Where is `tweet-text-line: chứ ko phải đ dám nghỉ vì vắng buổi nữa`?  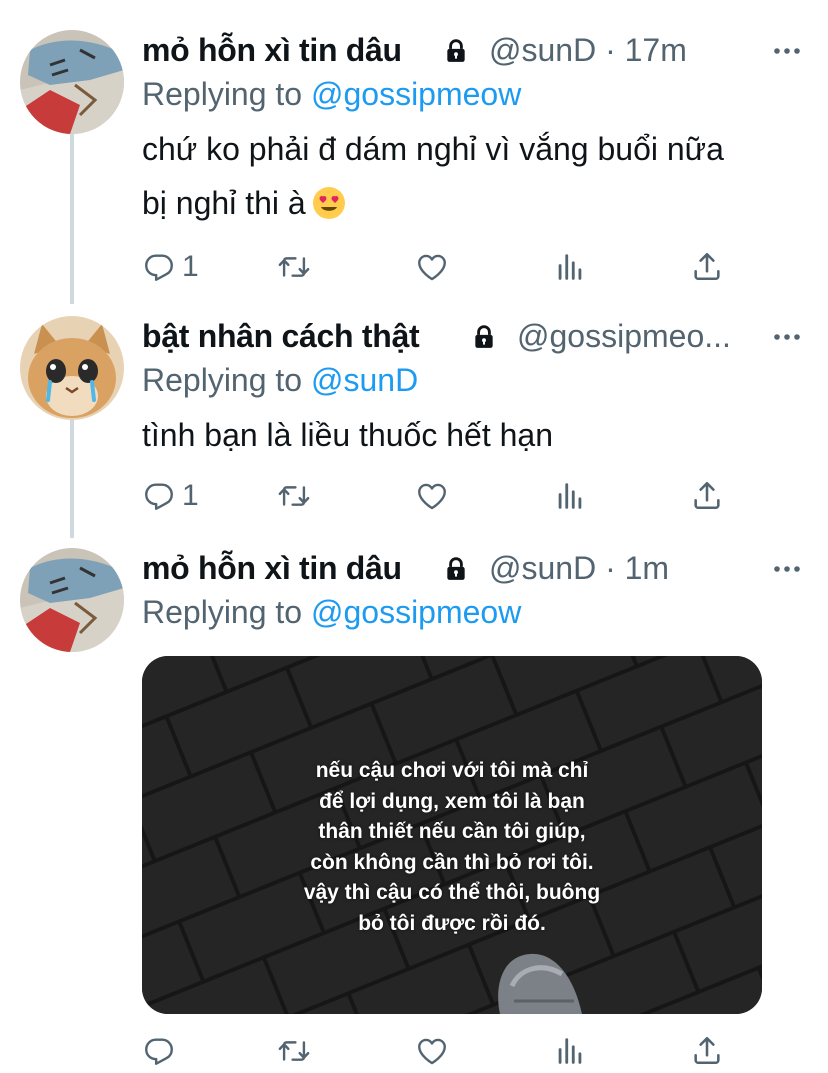
tweet-text-line: chứ ko phải đ dám nghỉ vì vắng buổi nữa is located at coordinates (433, 149).